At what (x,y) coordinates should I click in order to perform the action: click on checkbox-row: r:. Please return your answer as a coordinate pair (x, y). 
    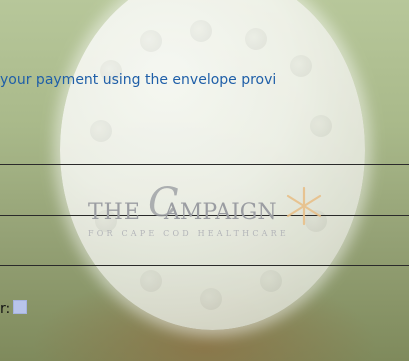
    Looking at the image, I should click on (14, 308).